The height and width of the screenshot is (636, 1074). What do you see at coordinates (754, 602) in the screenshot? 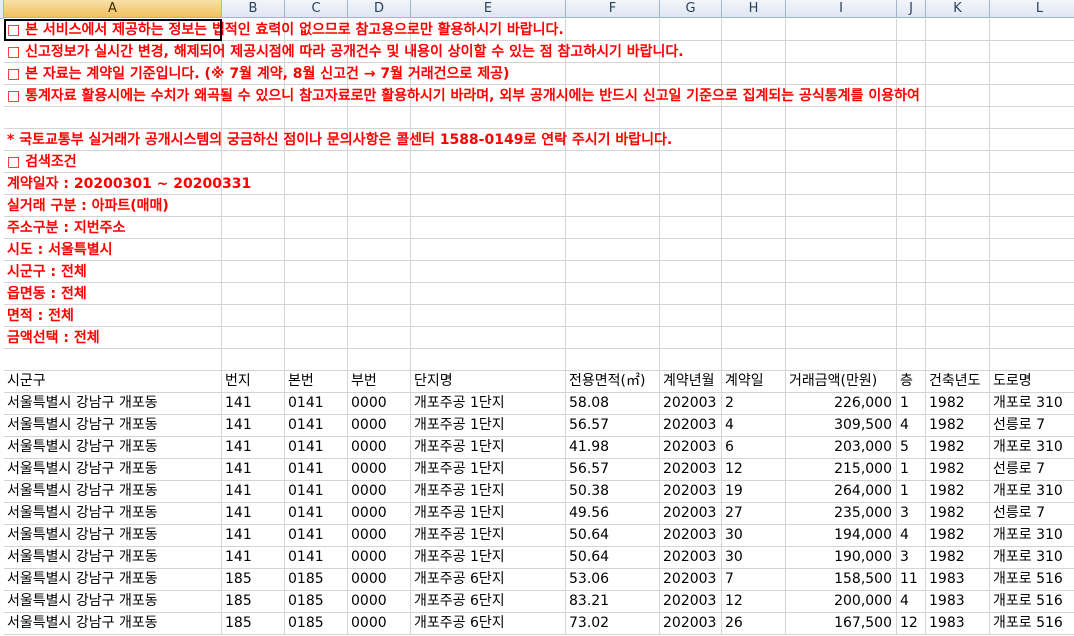
I see `table-cell: 12` at bounding box center [754, 602].